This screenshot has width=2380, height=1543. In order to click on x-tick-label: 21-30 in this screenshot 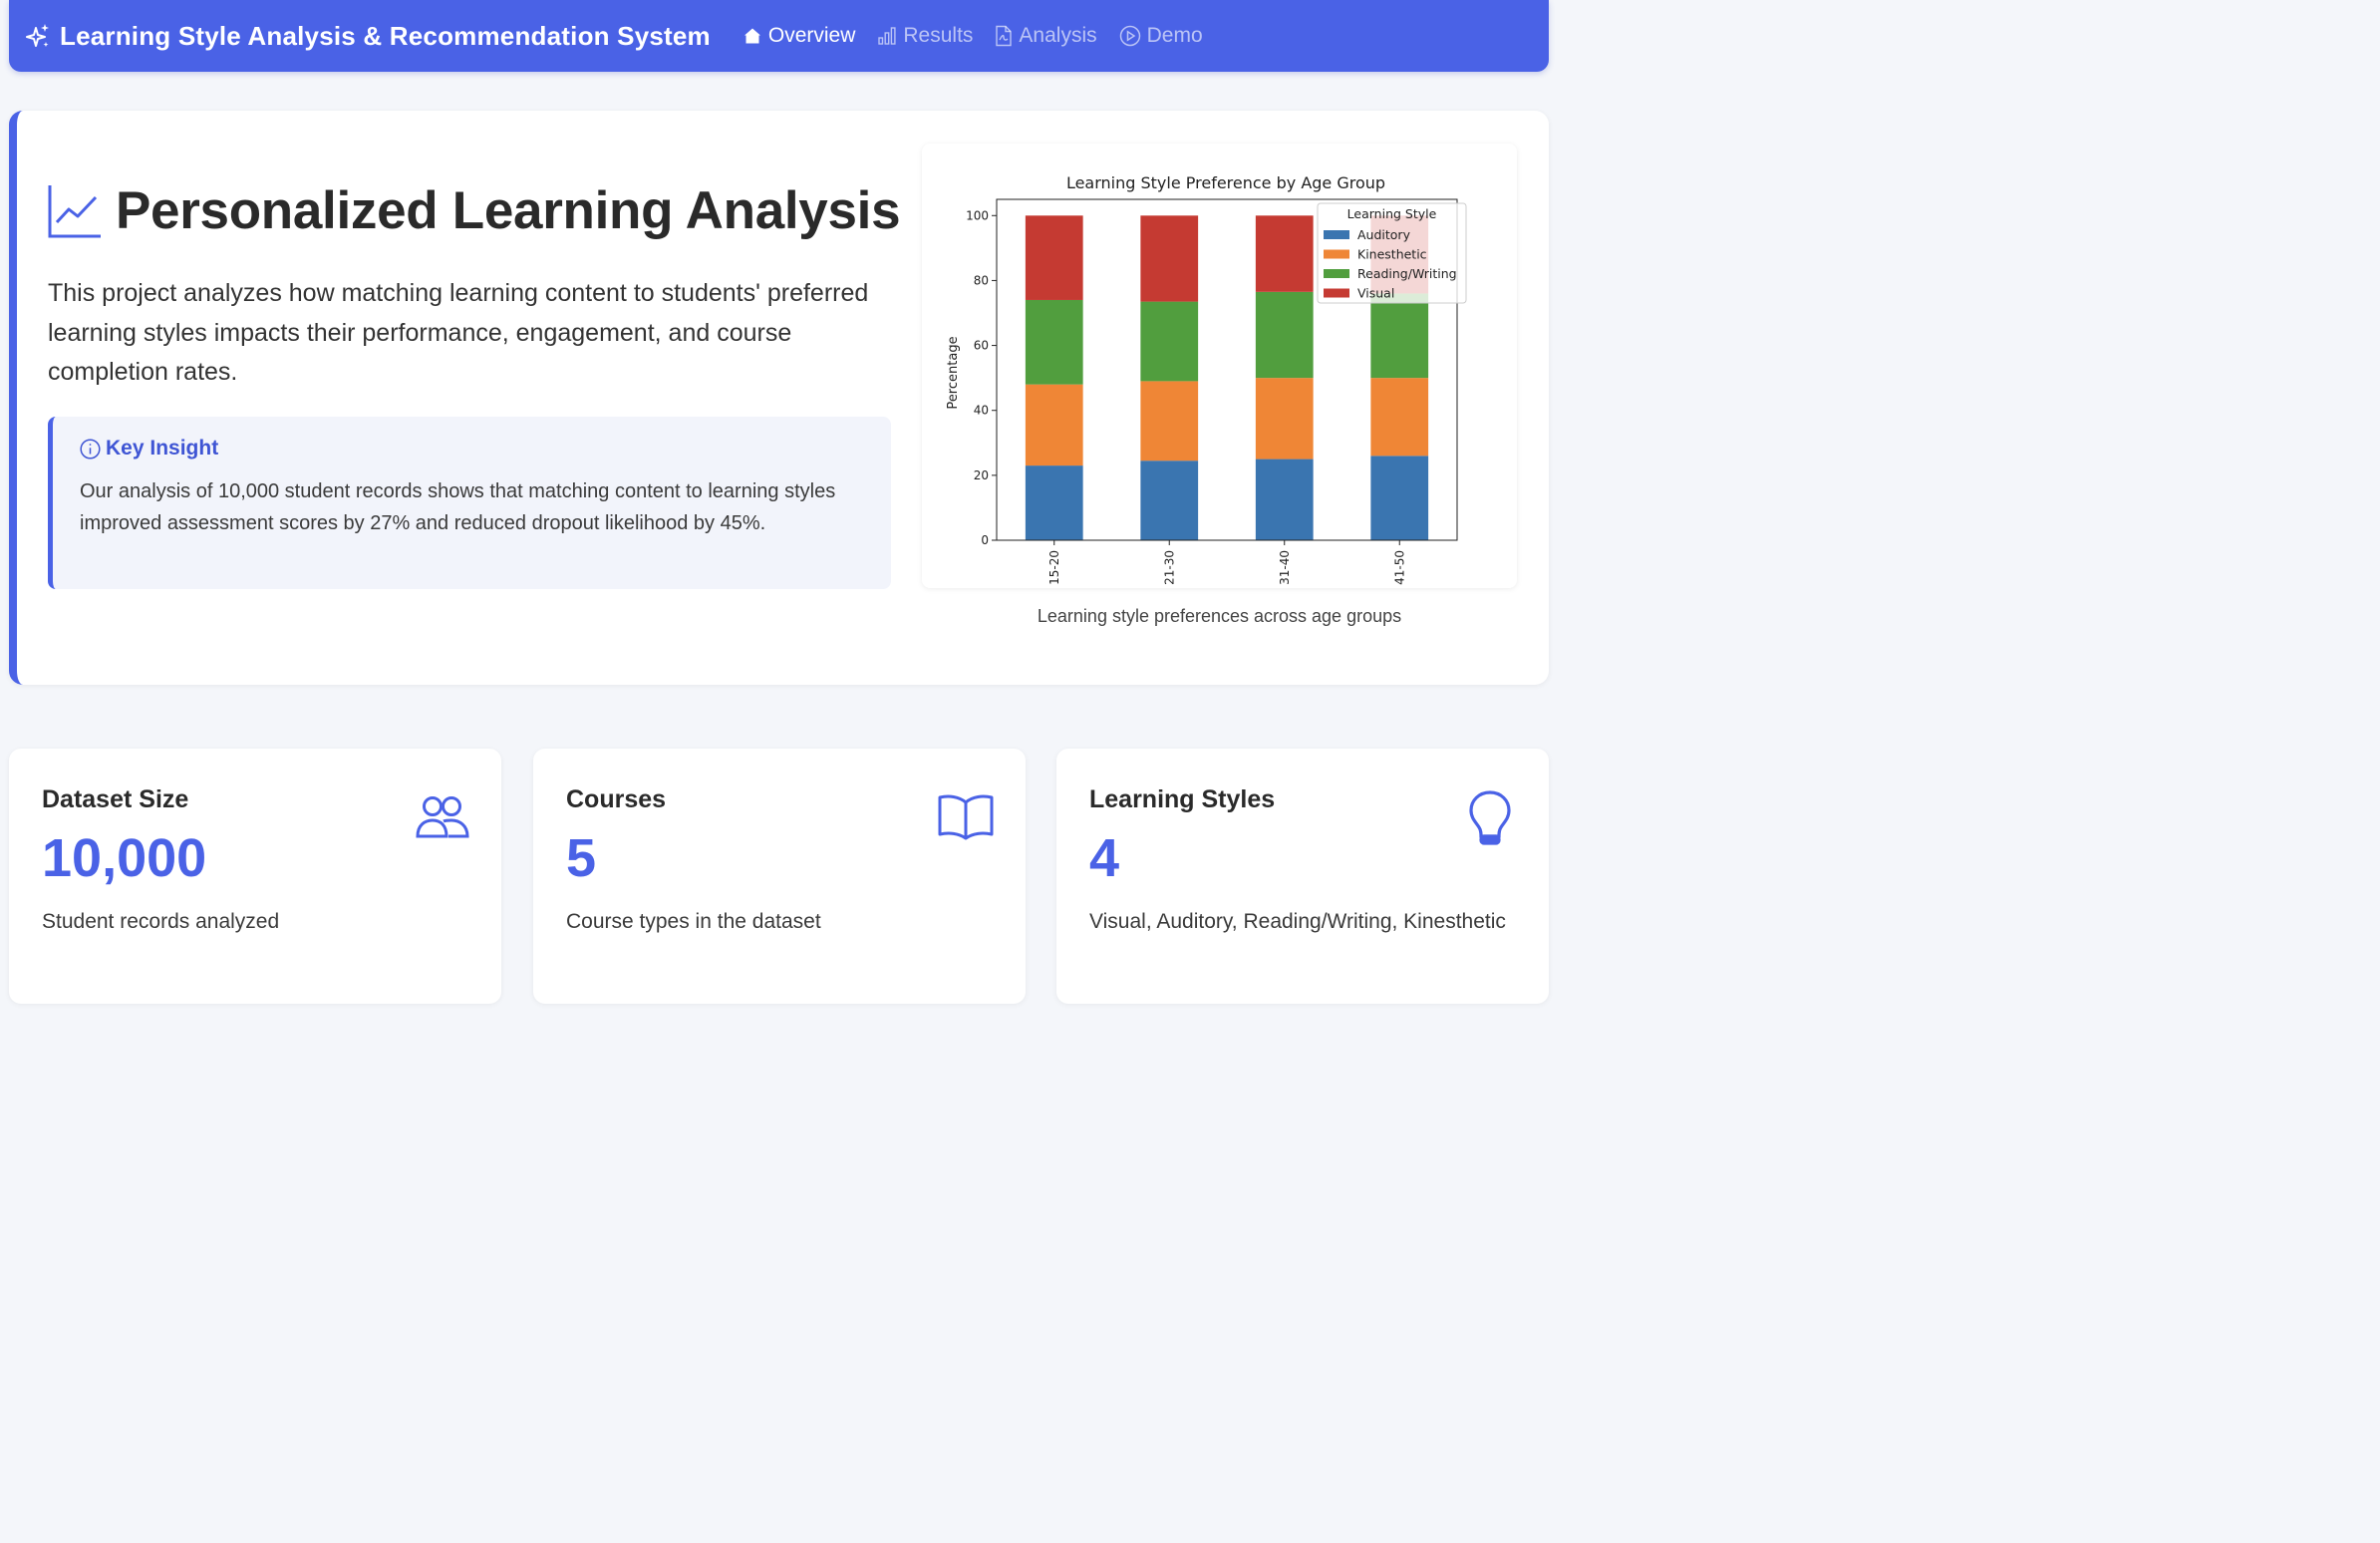, I will do `click(1169, 567)`.